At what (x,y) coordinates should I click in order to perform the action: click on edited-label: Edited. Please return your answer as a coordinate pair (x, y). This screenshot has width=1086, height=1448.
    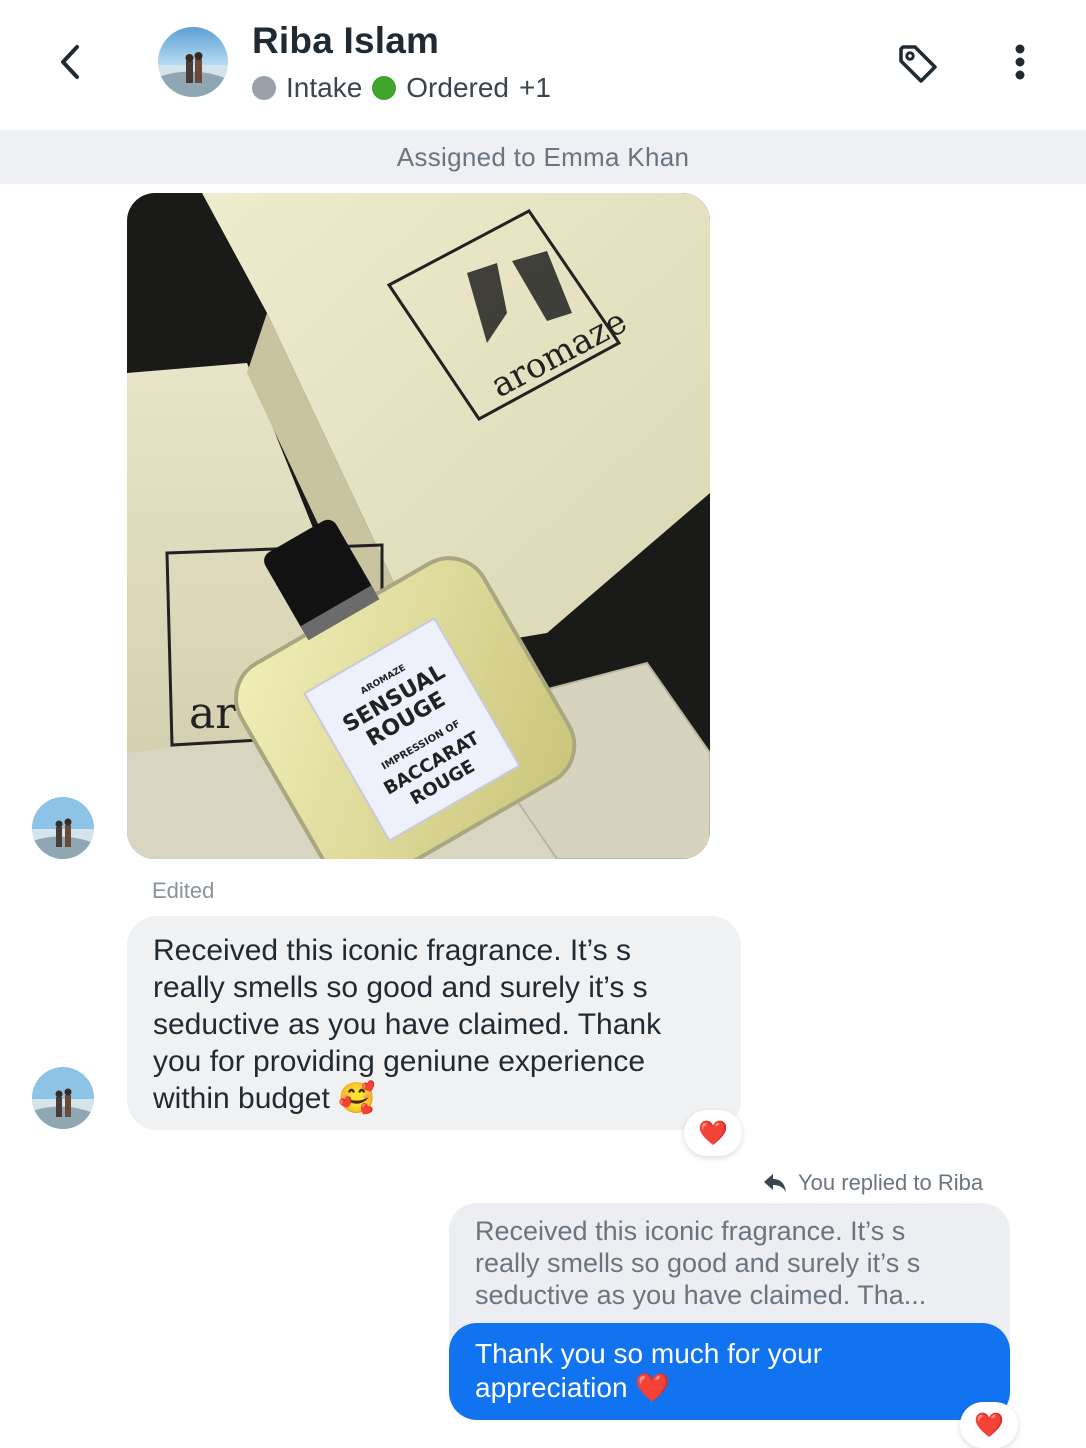
    Looking at the image, I should click on (183, 890).